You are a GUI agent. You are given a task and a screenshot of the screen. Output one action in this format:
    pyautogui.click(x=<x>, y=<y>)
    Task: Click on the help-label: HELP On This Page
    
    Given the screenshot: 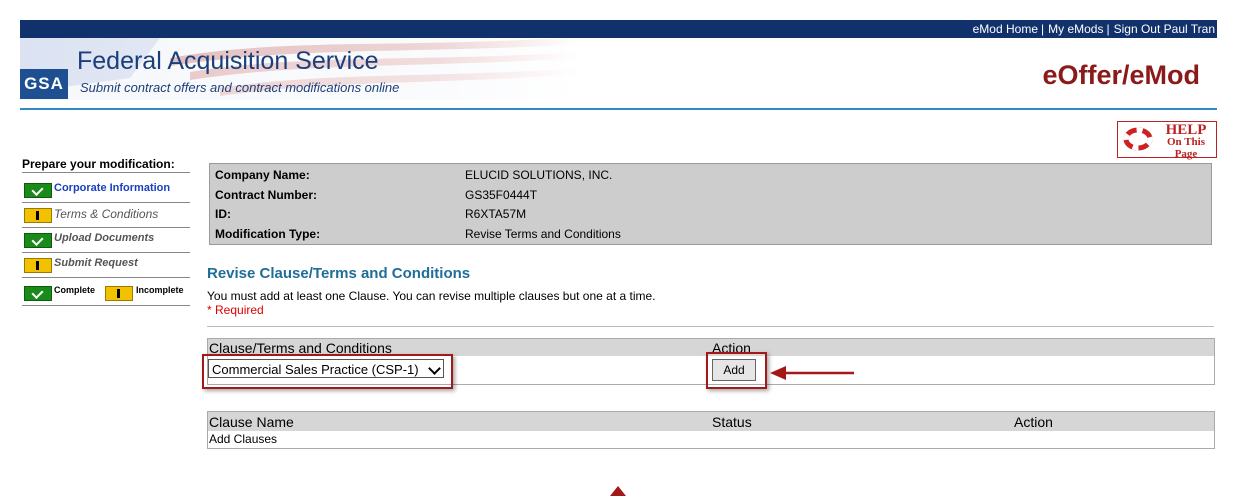 What is the action you would take?
    pyautogui.click(x=1186, y=141)
    